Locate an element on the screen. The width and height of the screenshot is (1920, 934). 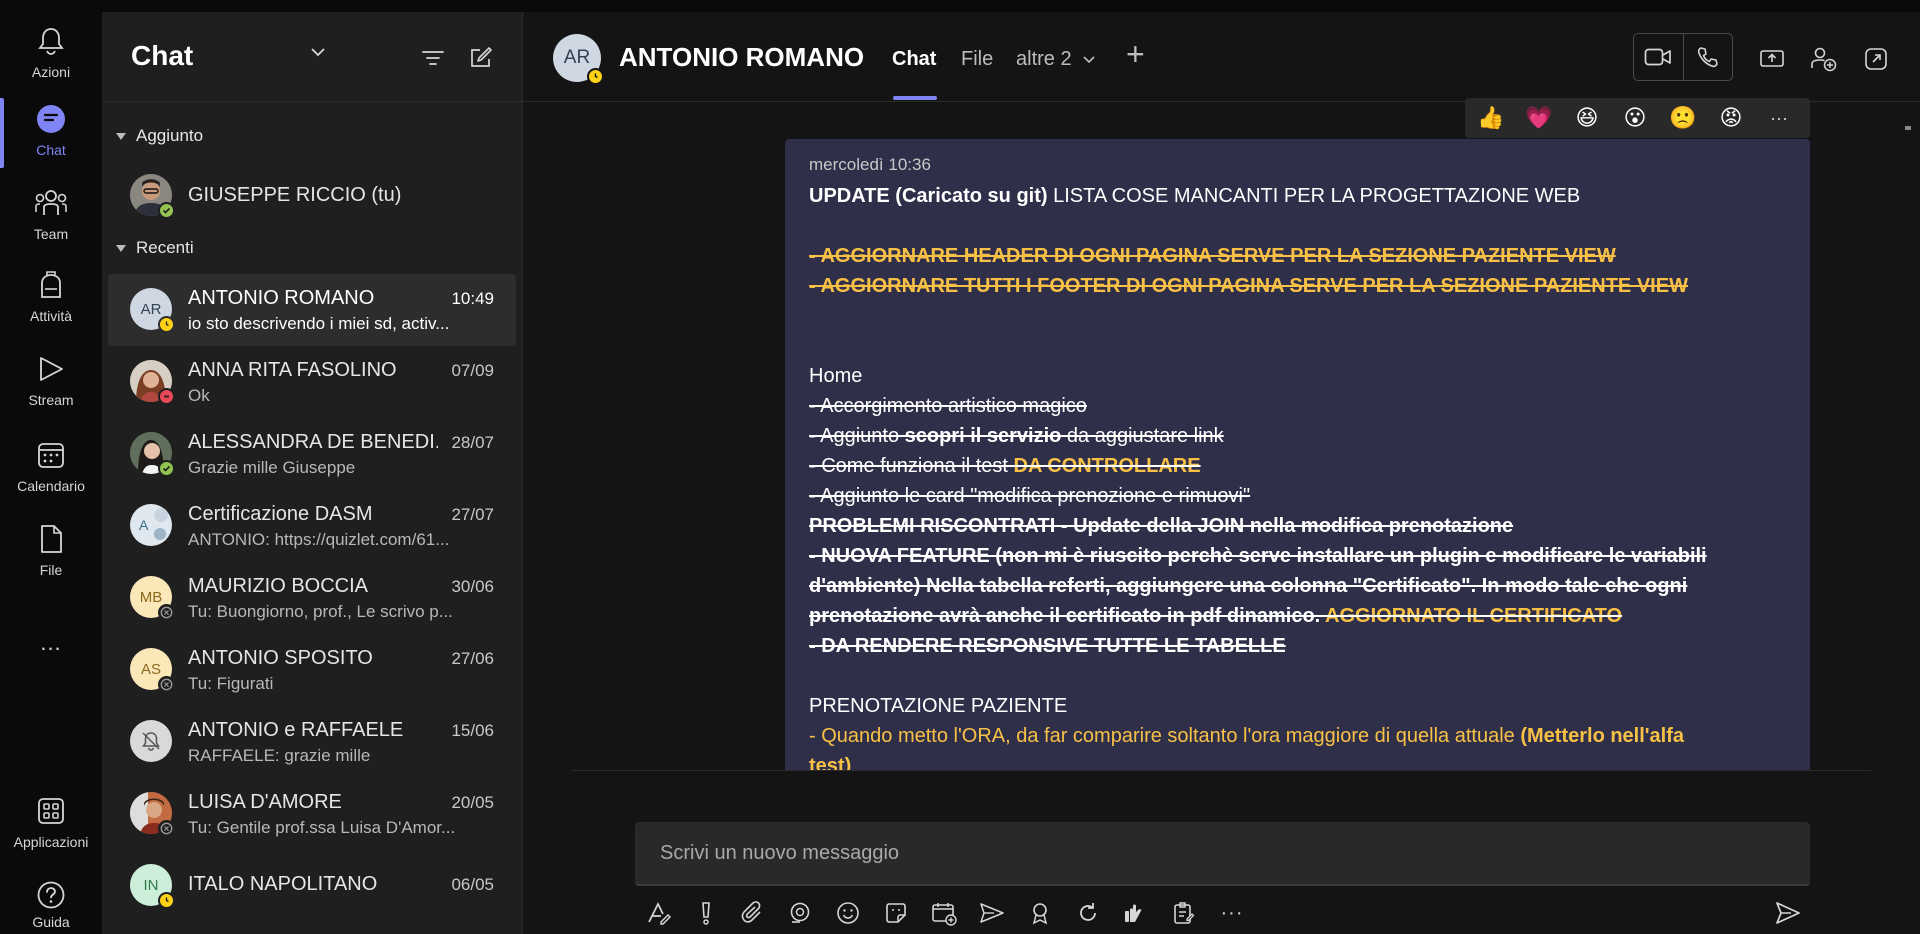
add-people-icon is located at coordinates (1824, 59).